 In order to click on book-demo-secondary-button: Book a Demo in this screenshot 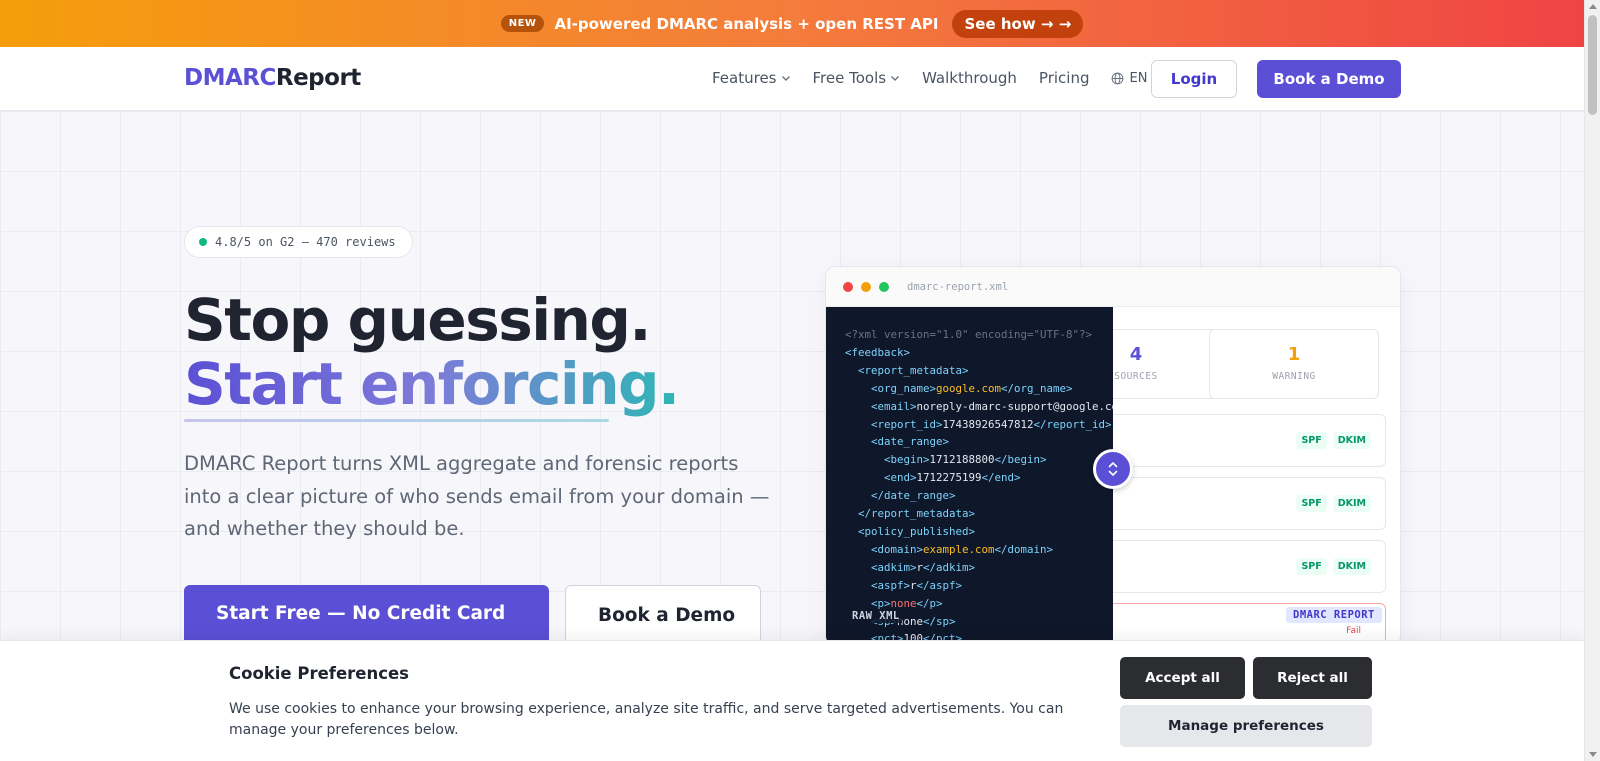, I will do `click(663, 615)`.